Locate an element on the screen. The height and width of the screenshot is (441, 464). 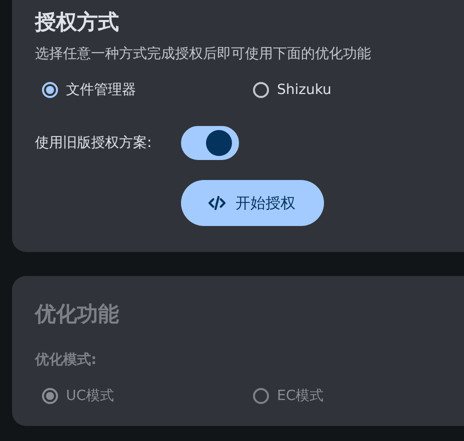
toggle-switch is located at coordinates (209, 143).